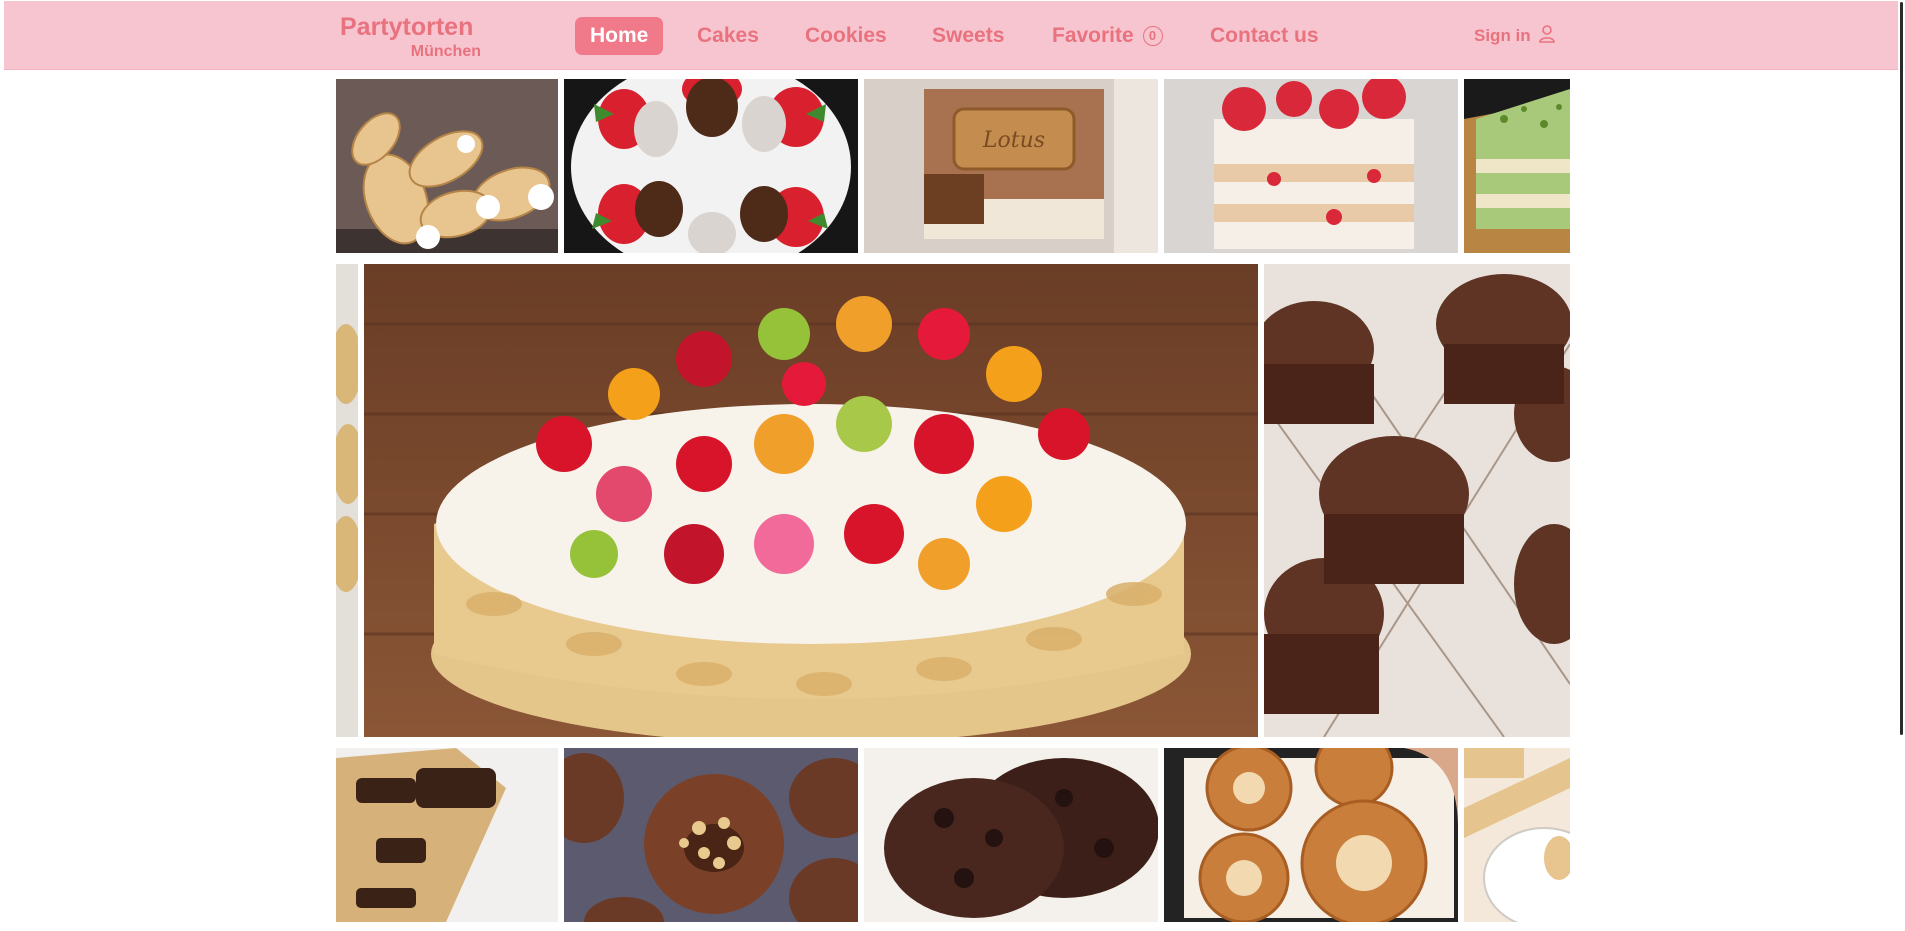 The image size is (1905, 931). What do you see at coordinates (1547, 34) in the screenshot?
I see `user-icon` at bounding box center [1547, 34].